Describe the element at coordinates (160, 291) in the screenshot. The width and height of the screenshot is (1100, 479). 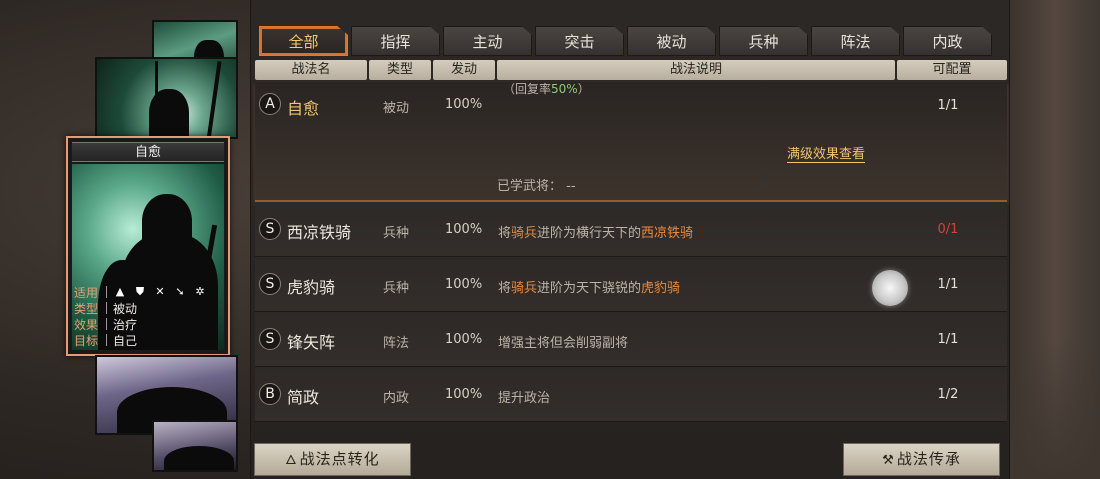
I see `bow-icon: ✕` at that location.